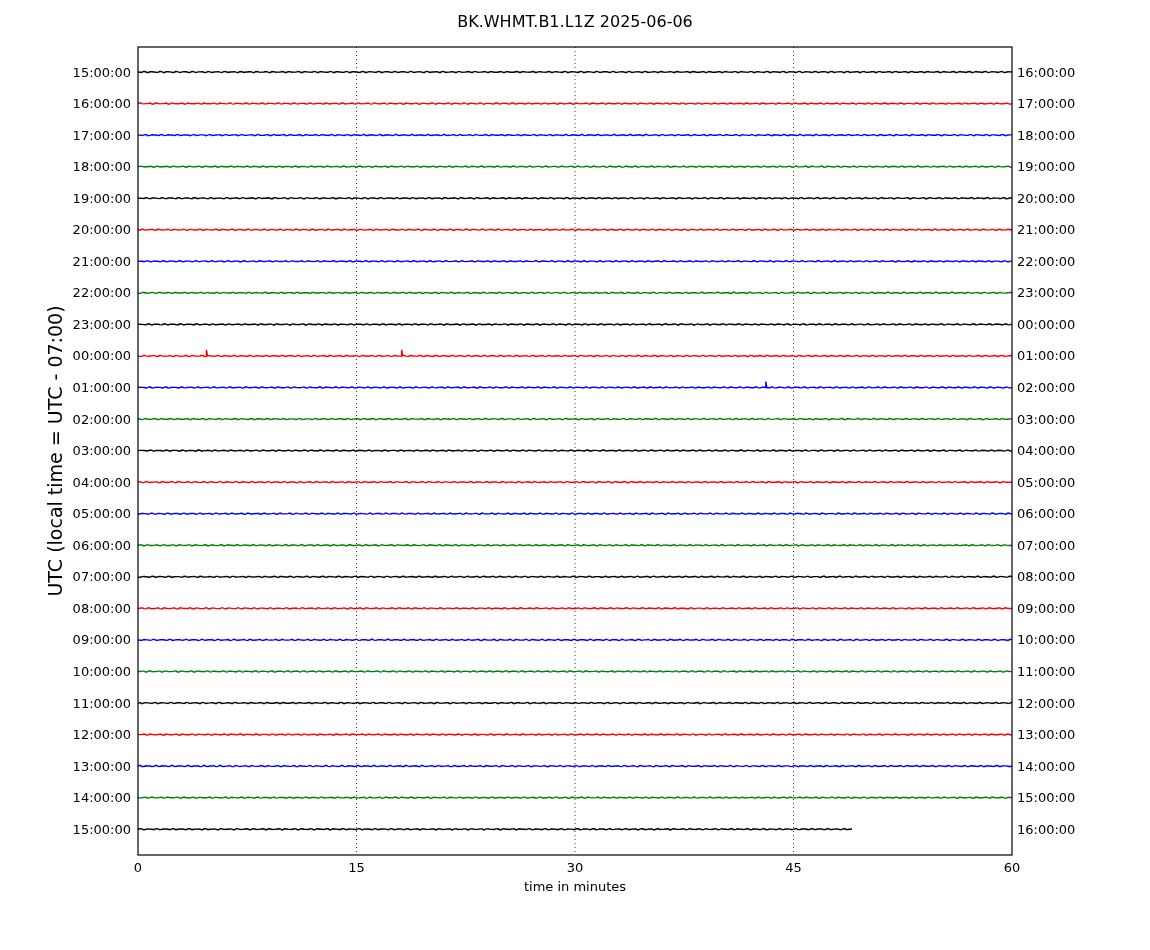 Image resolution: width=1150 pixels, height=950 pixels. Describe the element at coordinates (575, 867) in the screenshot. I see `axis-tick-label: 30` at that location.